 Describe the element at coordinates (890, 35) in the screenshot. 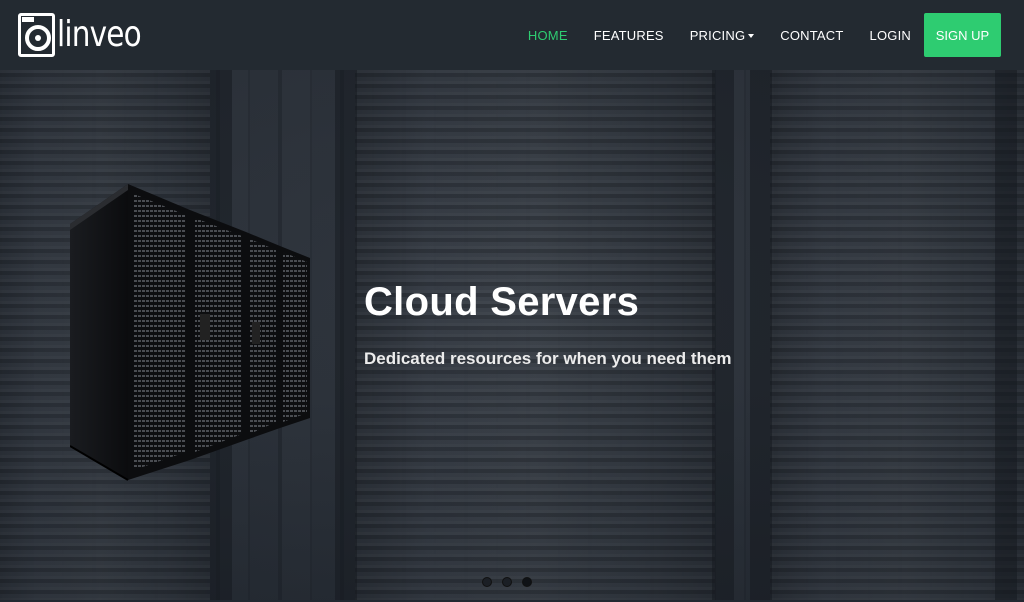

I see `nav-login: LOGIN` at that location.